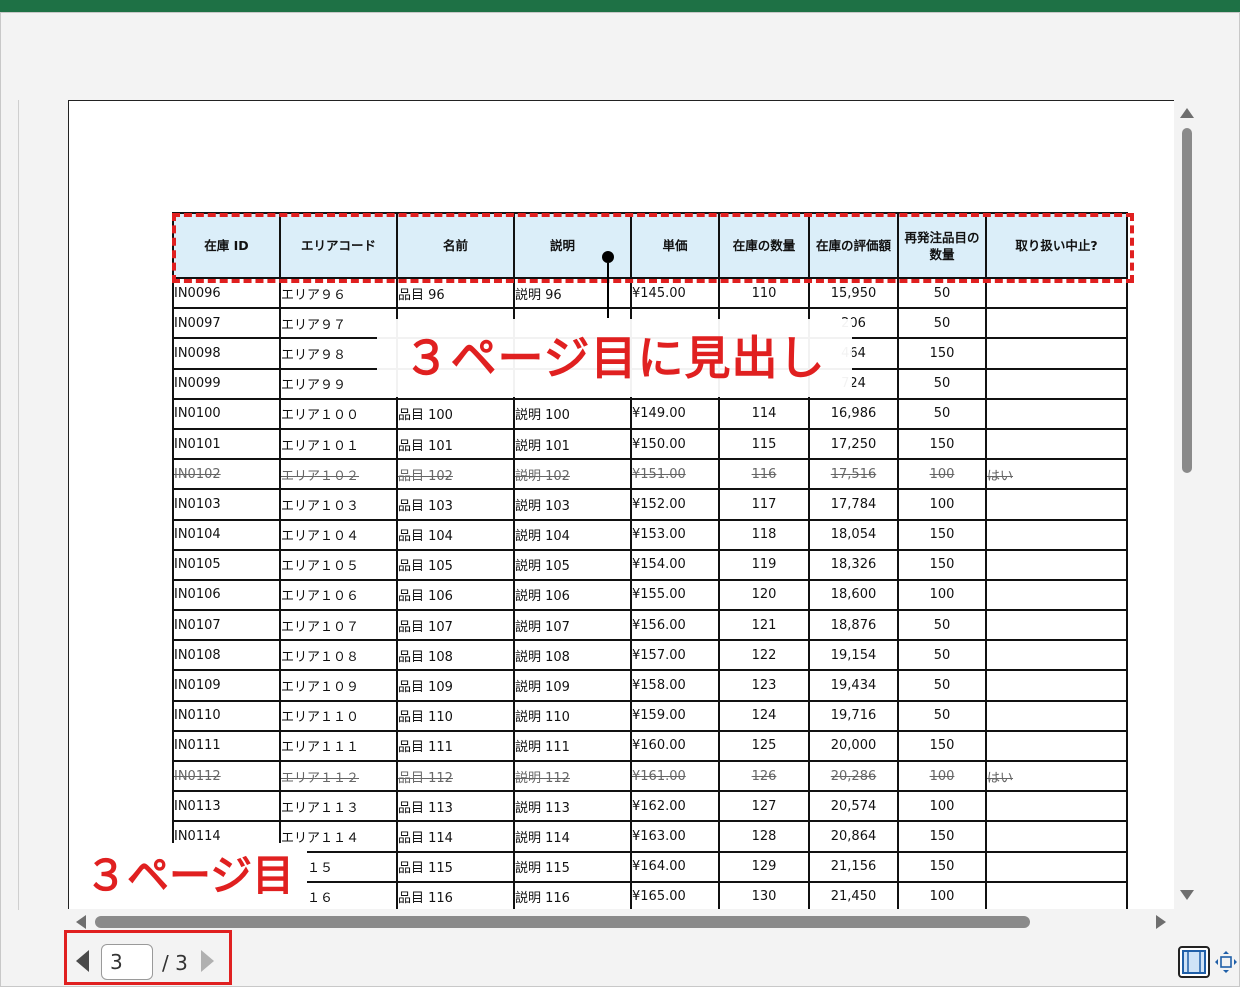  I want to click on cell-area-code: エリア１０５, so click(338, 565).